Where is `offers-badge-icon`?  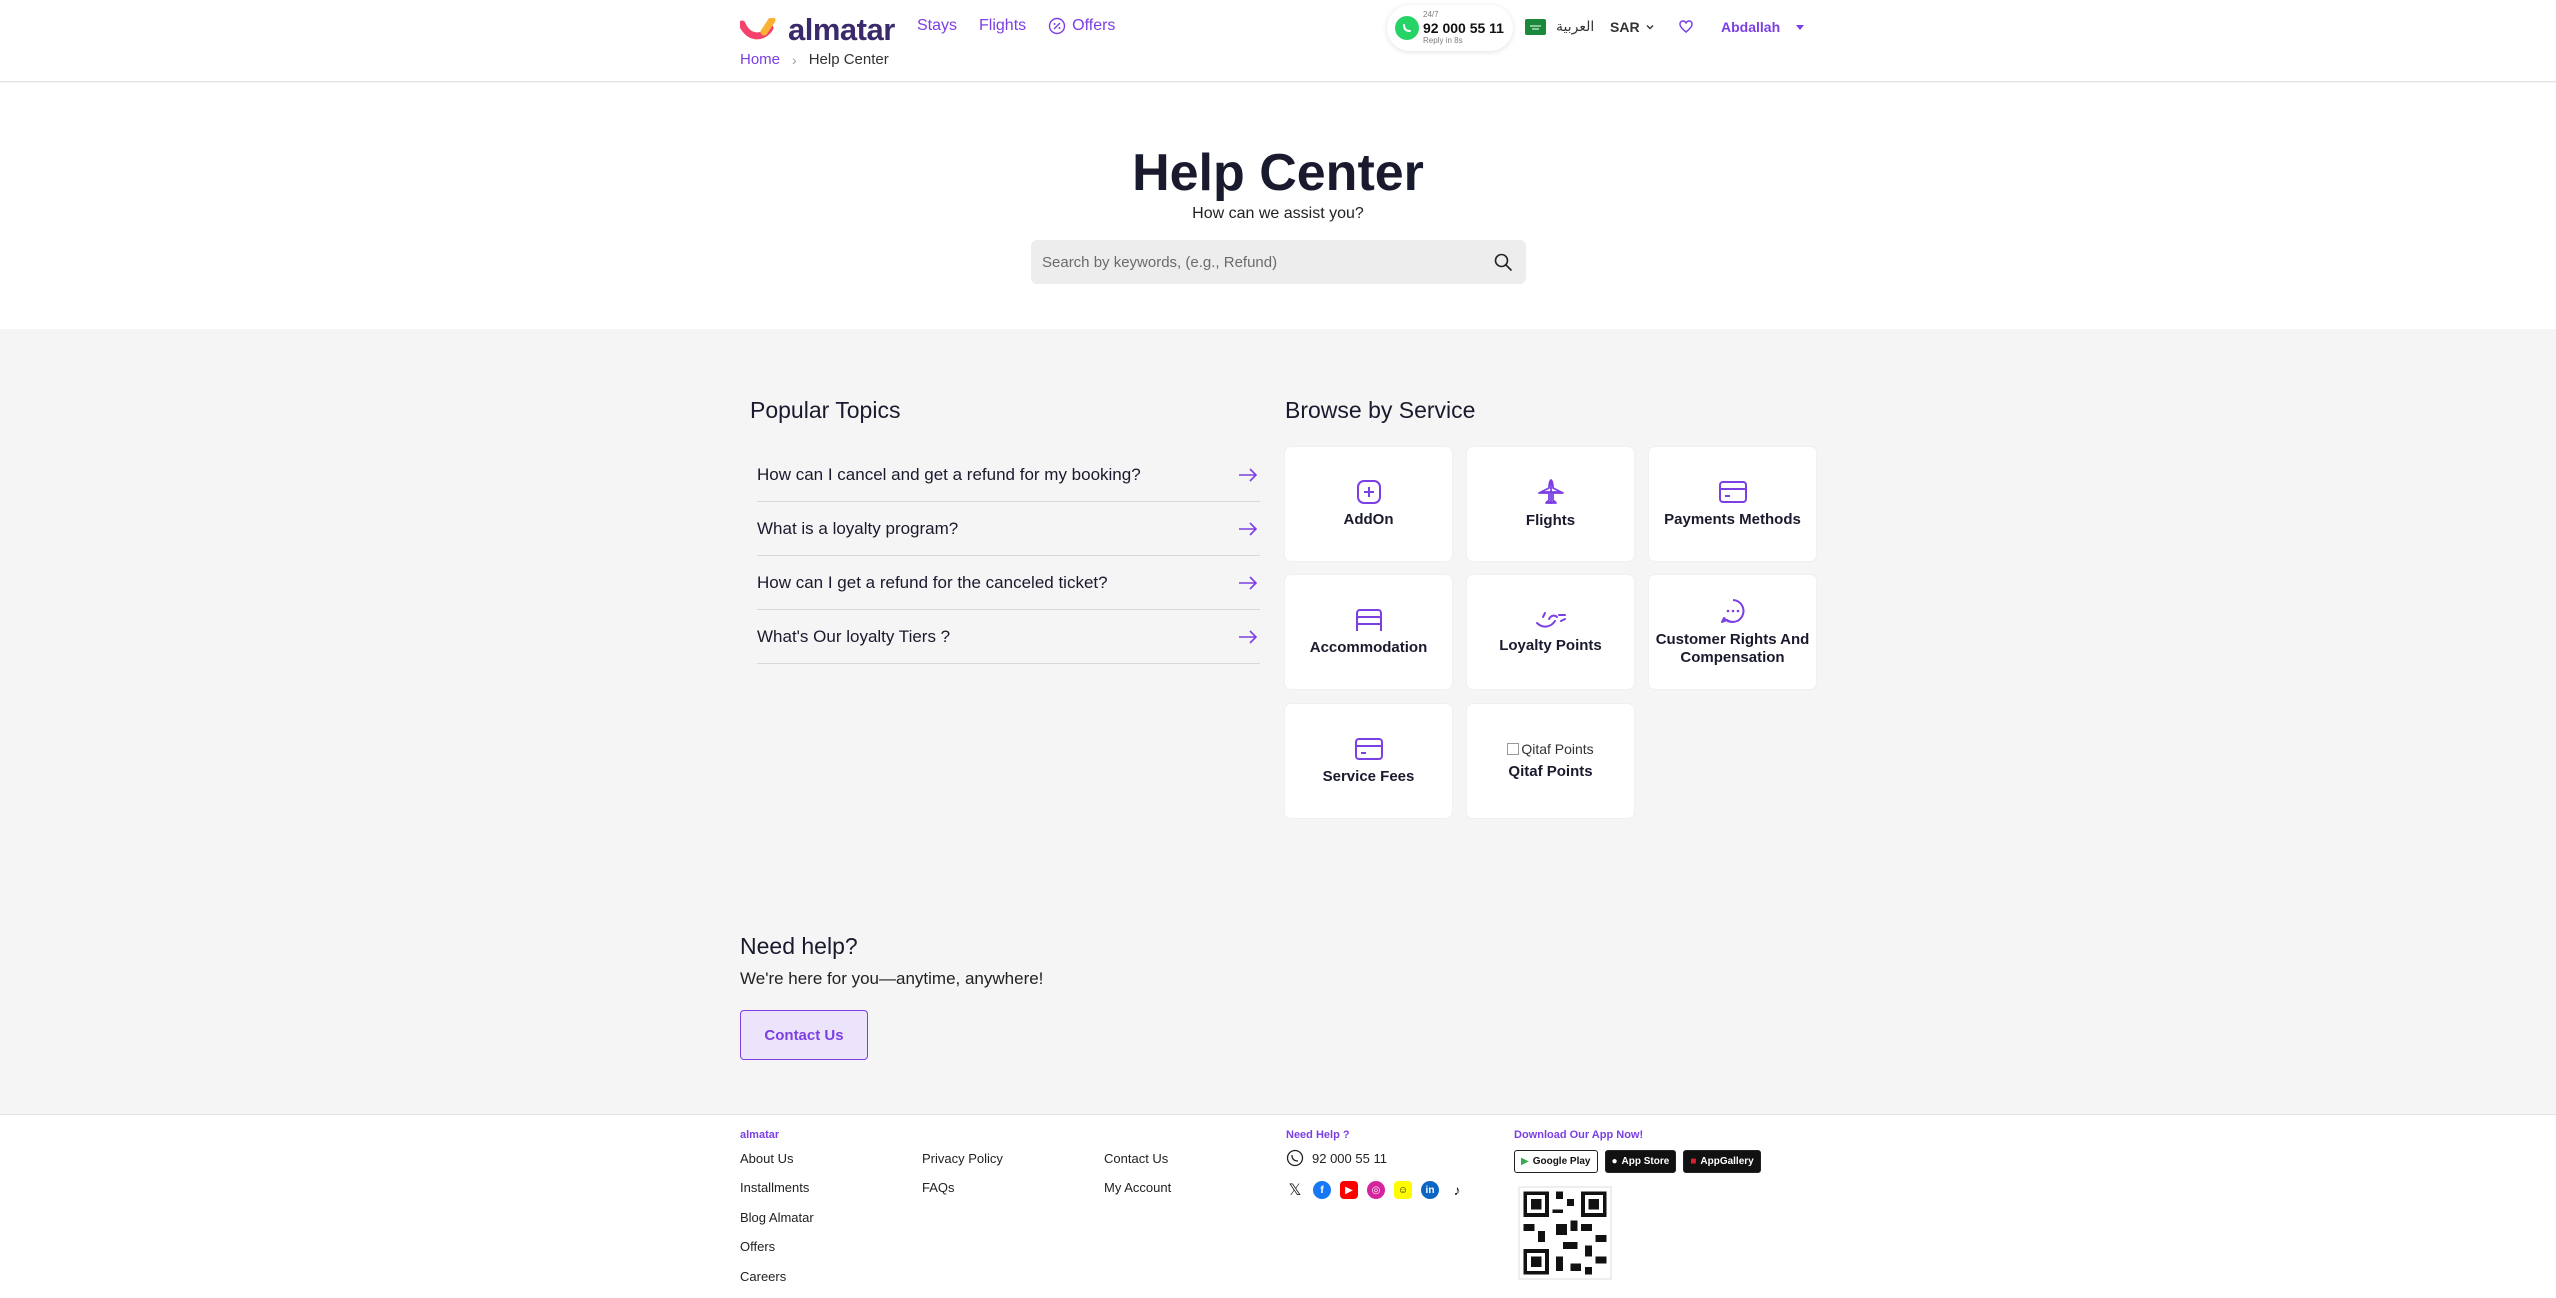 offers-badge-icon is located at coordinates (1057, 26).